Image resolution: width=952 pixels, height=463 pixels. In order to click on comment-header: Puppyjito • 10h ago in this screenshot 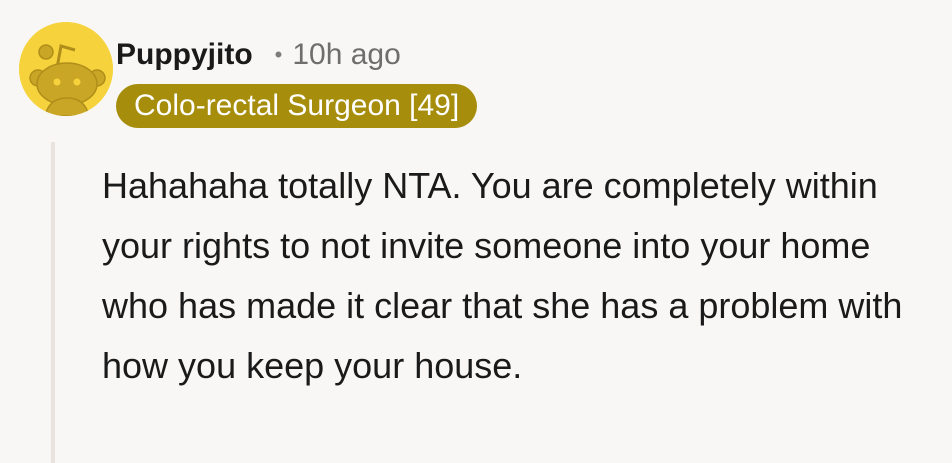, I will do `click(258, 55)`.